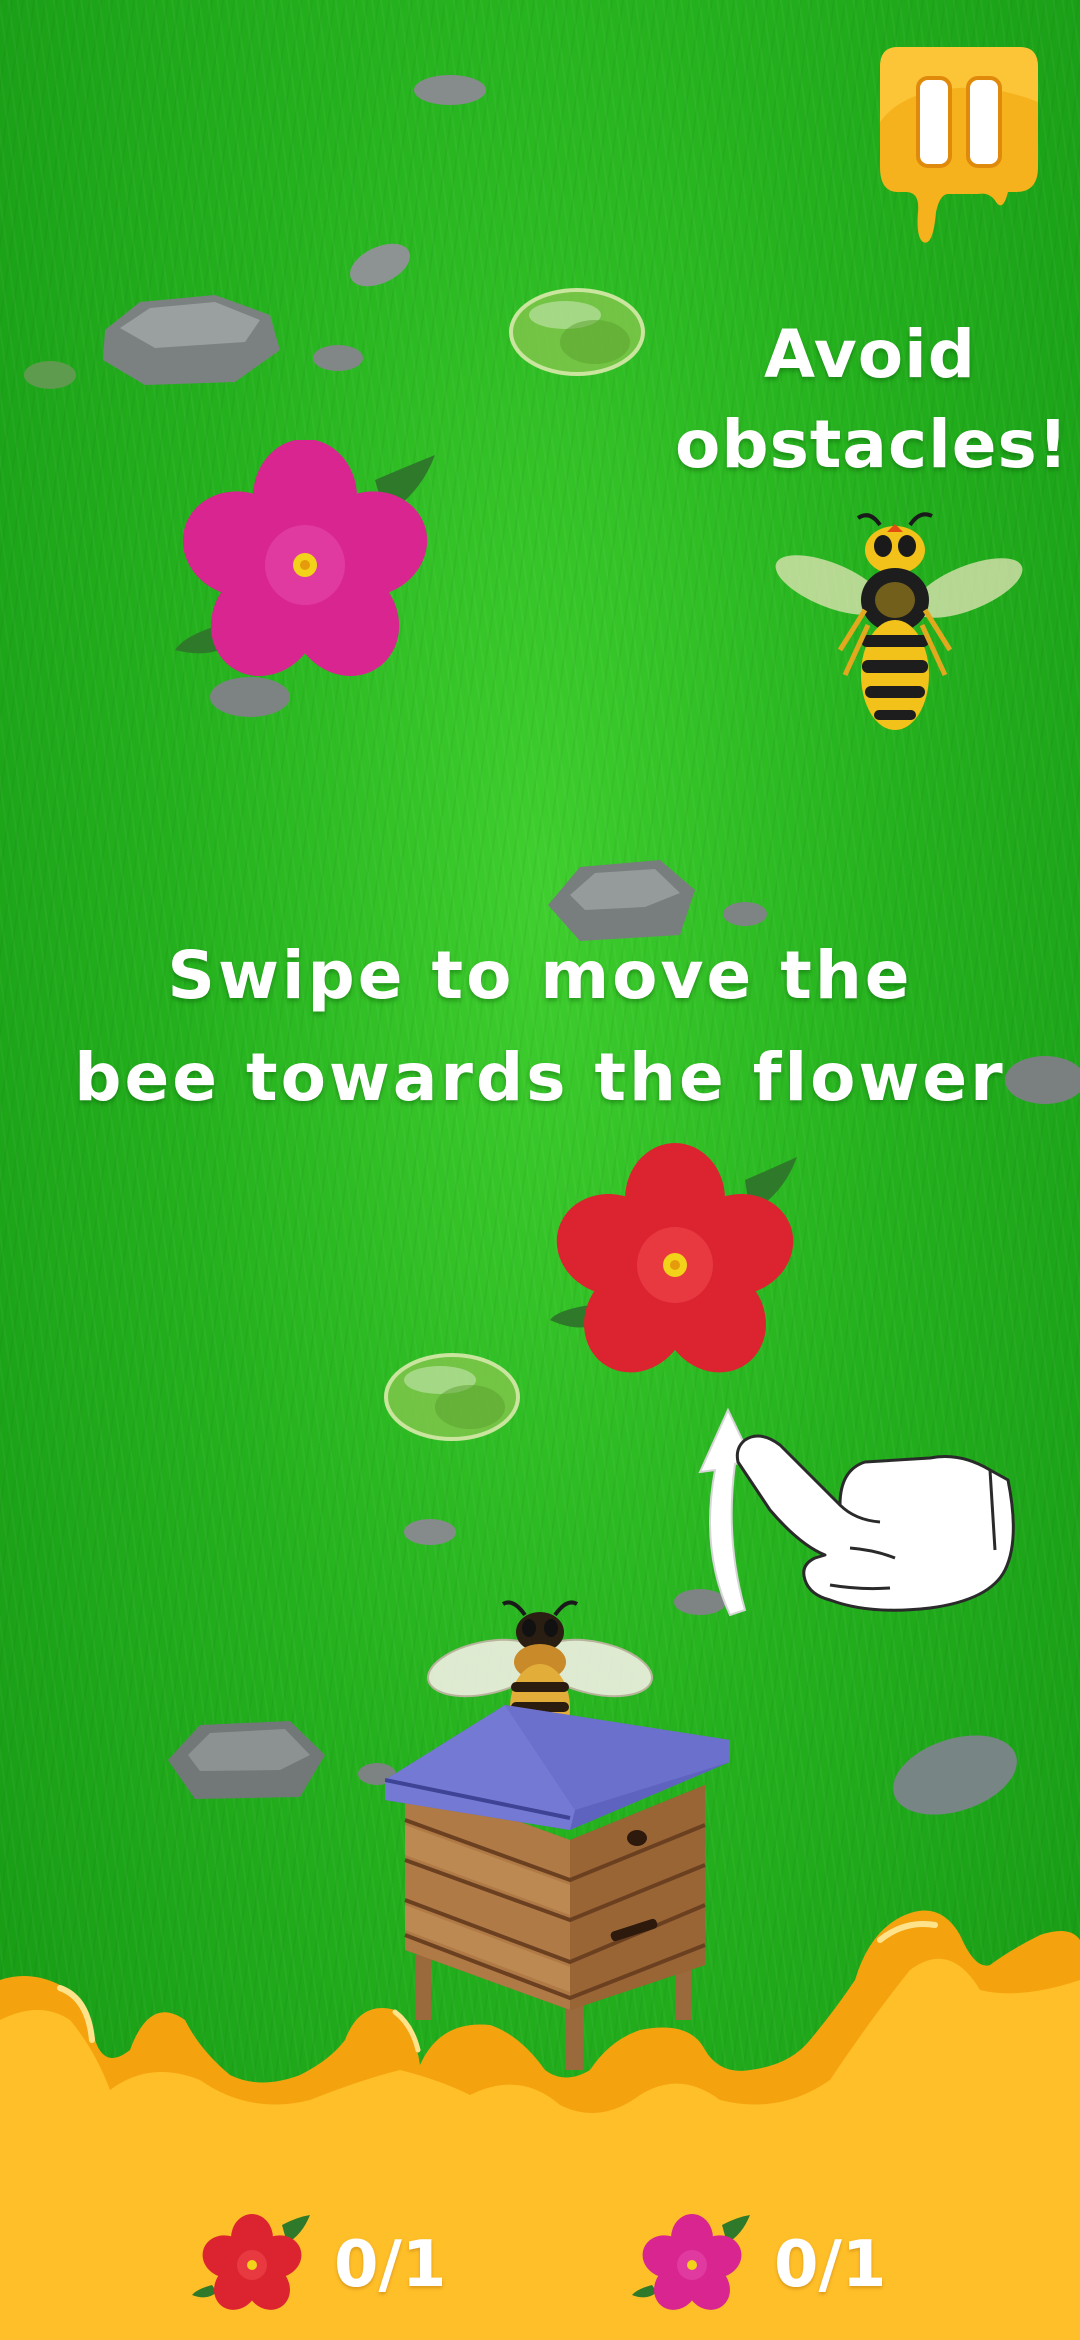  Describe the element at coordinates (691, 2262) in the screenshot. I see `pink-flower-icon` at that location.